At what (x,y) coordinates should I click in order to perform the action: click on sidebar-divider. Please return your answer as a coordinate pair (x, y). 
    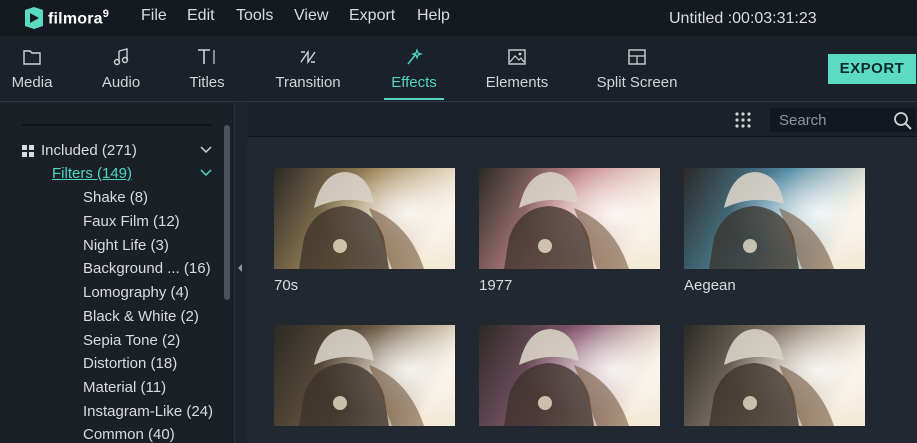
    Looking at the image, I should click on (117, 125).